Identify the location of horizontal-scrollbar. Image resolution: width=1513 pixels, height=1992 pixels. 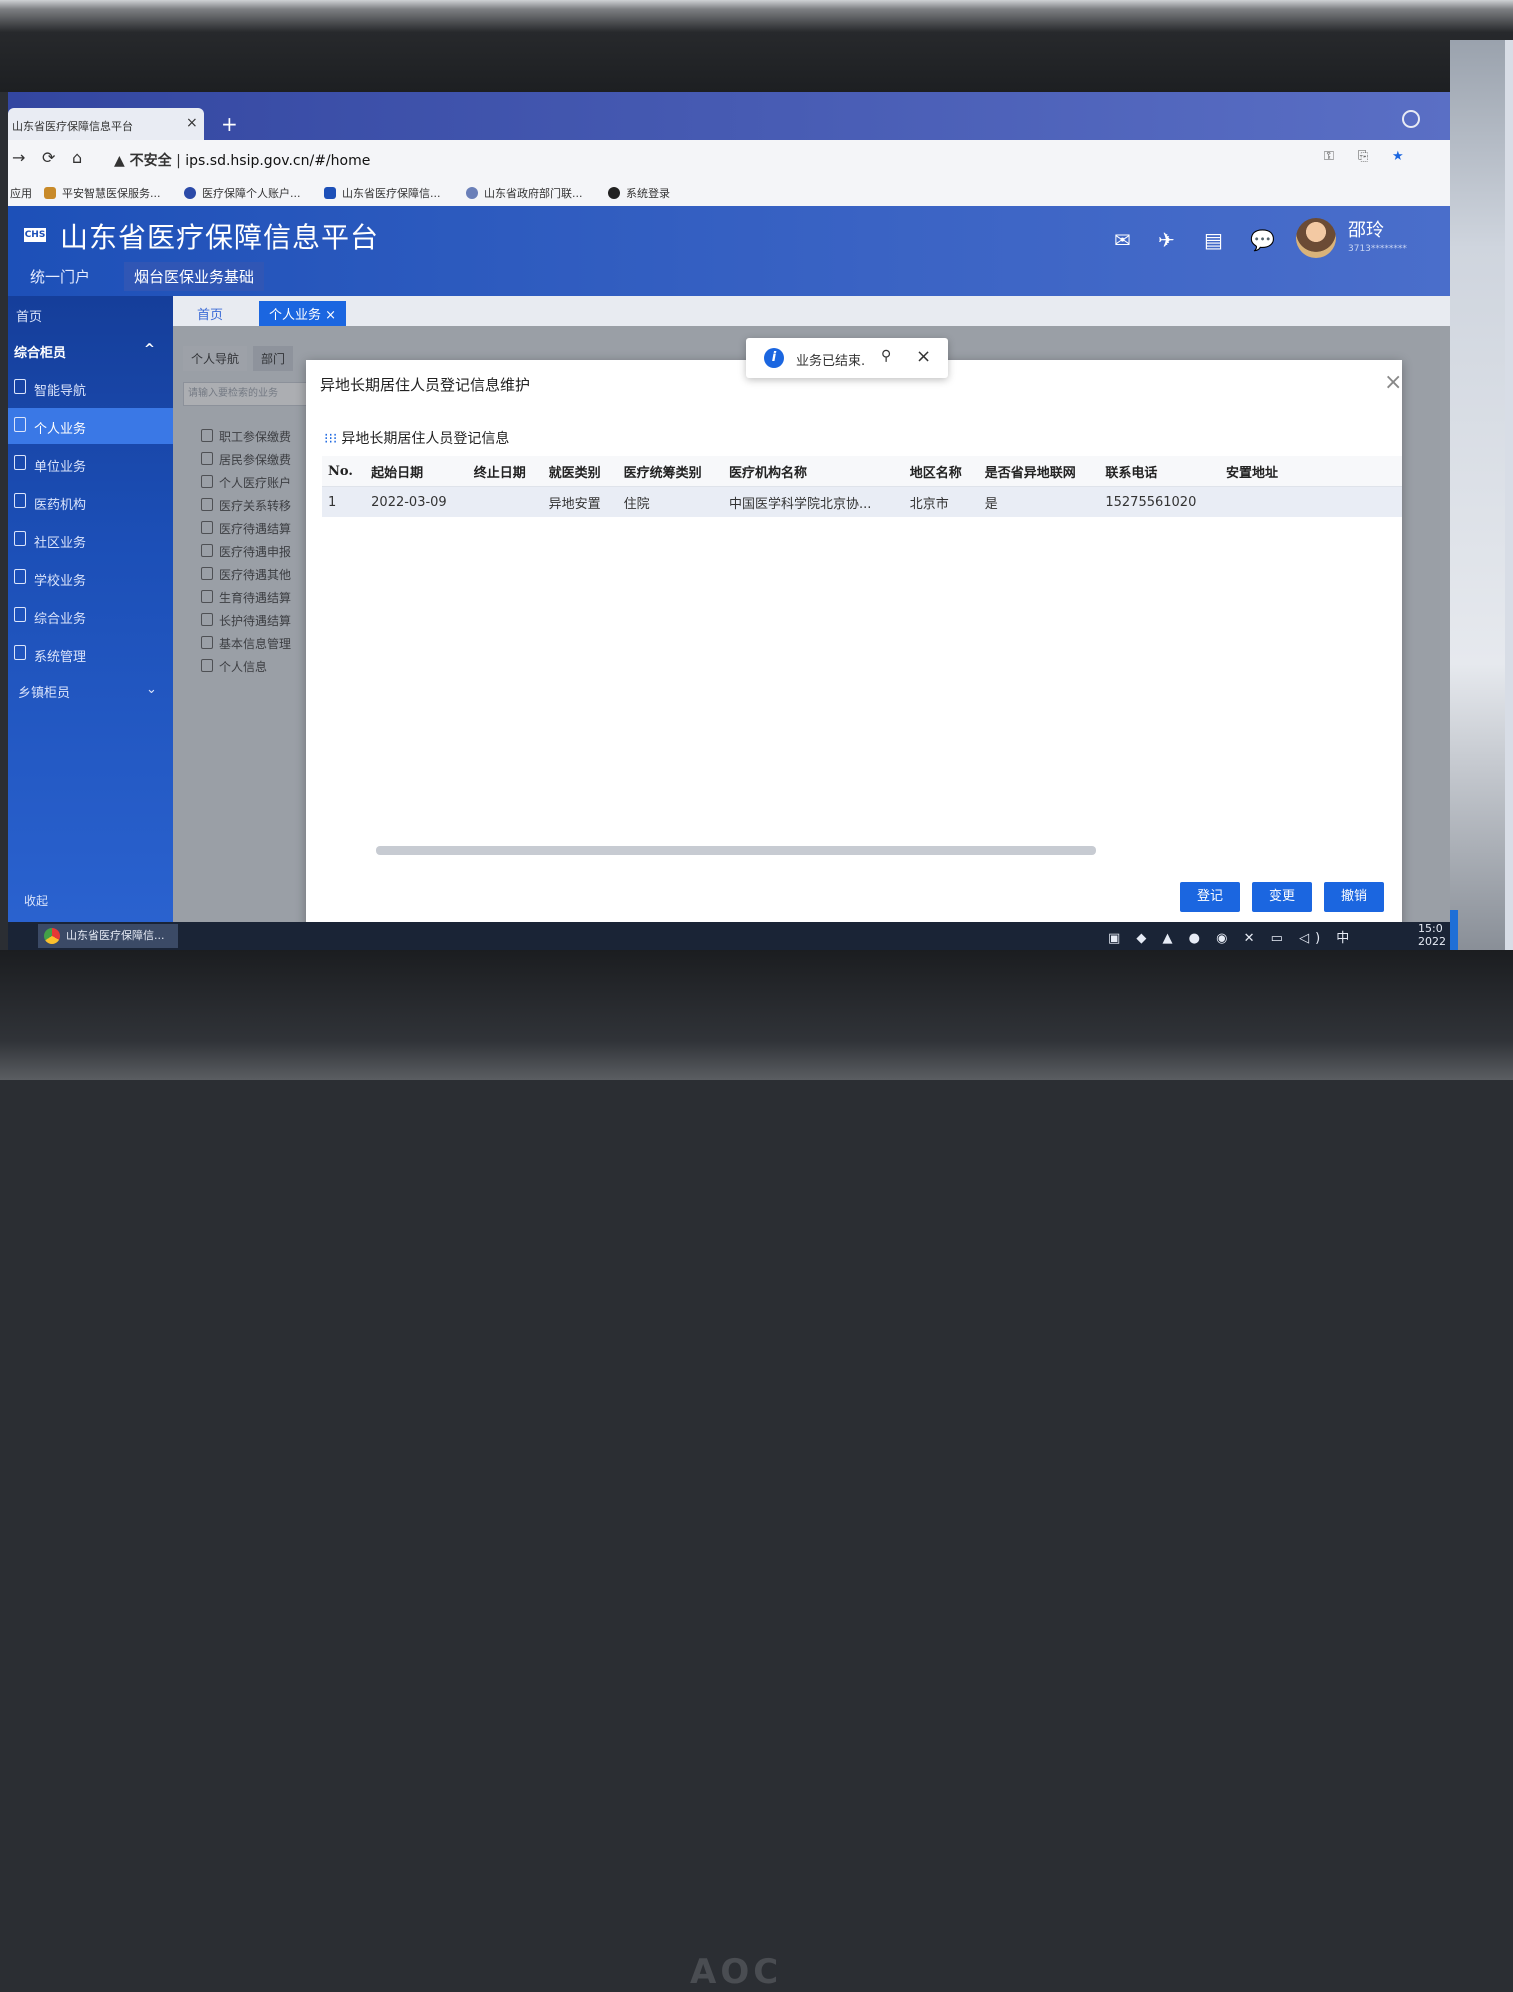
(736, 850).